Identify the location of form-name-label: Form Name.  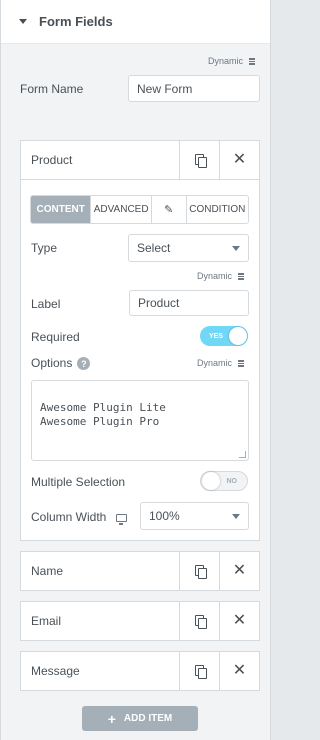
(52, 89).